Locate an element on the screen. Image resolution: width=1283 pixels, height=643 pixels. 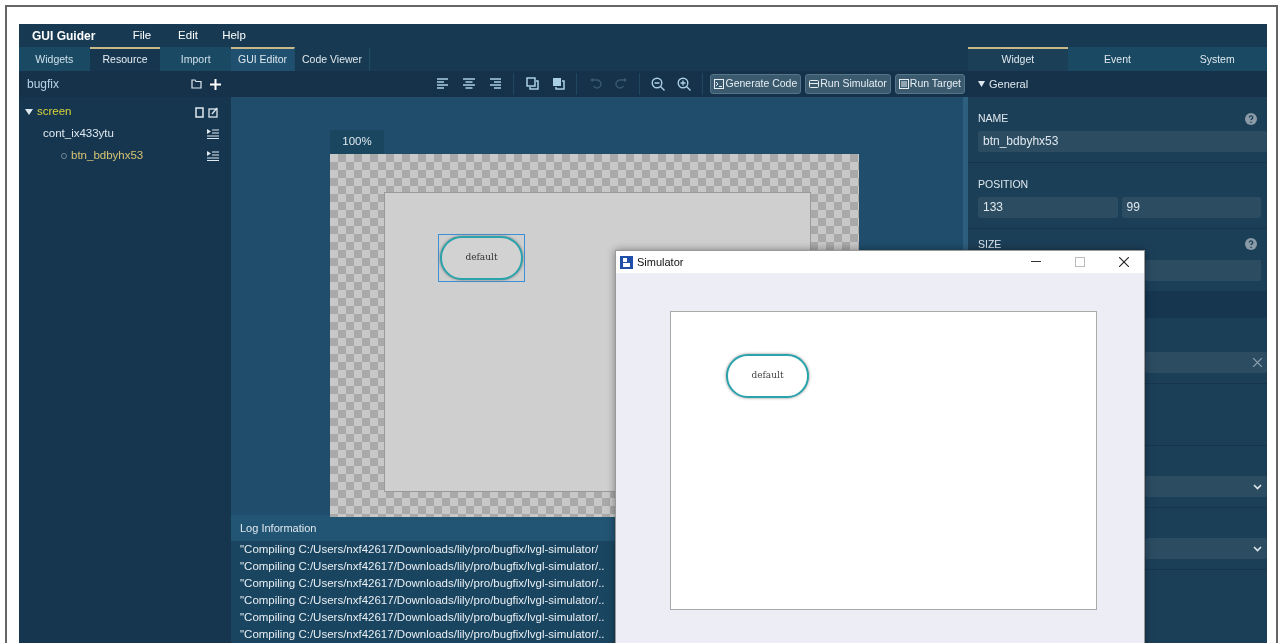
tab: Widgets is located at coordinates (54, 59).